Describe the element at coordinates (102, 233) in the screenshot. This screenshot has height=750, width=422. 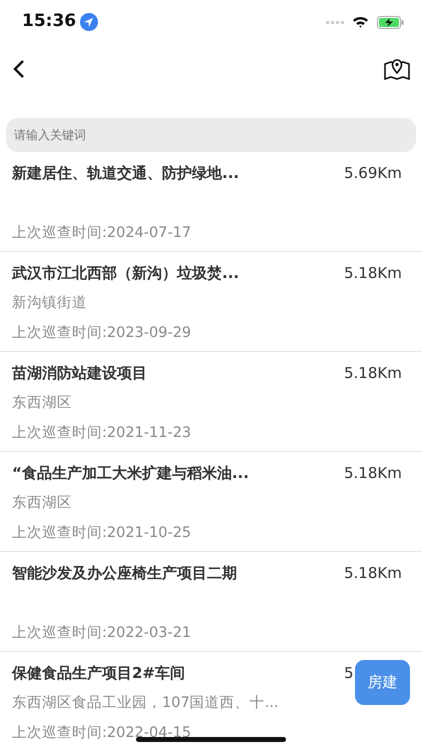
I see `last-check-text: 上次巡查时间:2024-07-17` at that location.